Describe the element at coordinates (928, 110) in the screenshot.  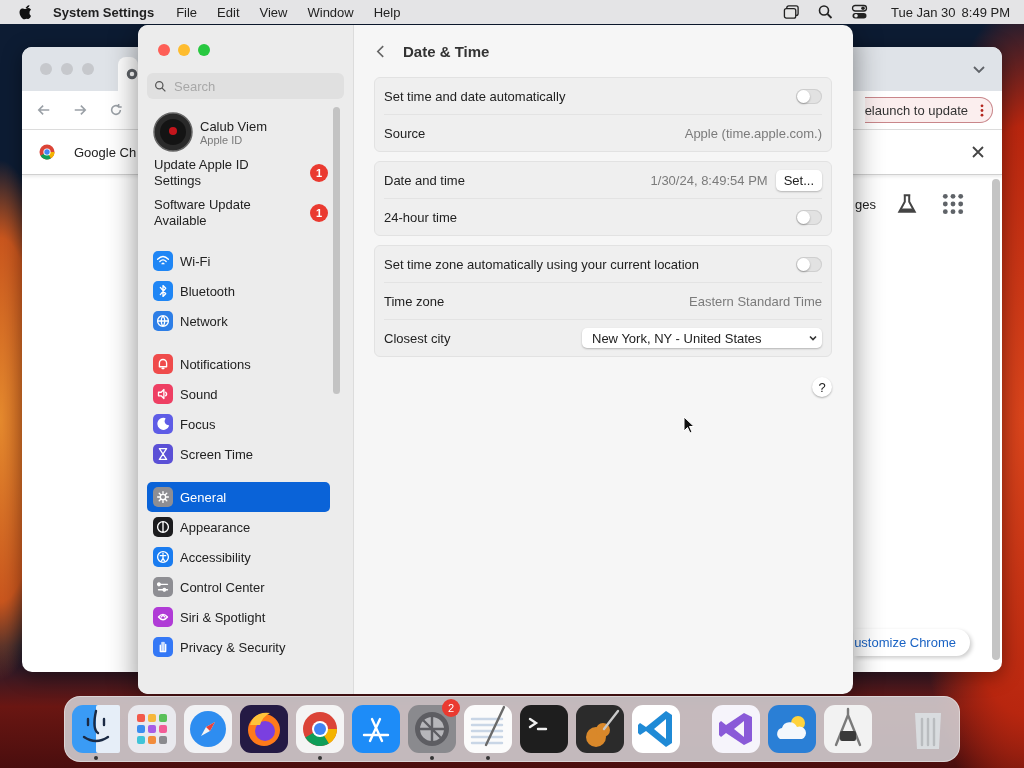
I see `update-button: elaunch to update` at that location.